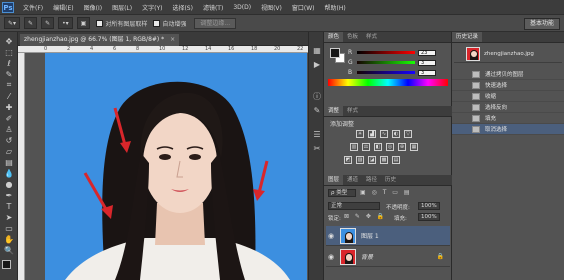 The height and width of the screenshot is (280, 564). I want to click on sample-all-checkbox, so click(100, 23).